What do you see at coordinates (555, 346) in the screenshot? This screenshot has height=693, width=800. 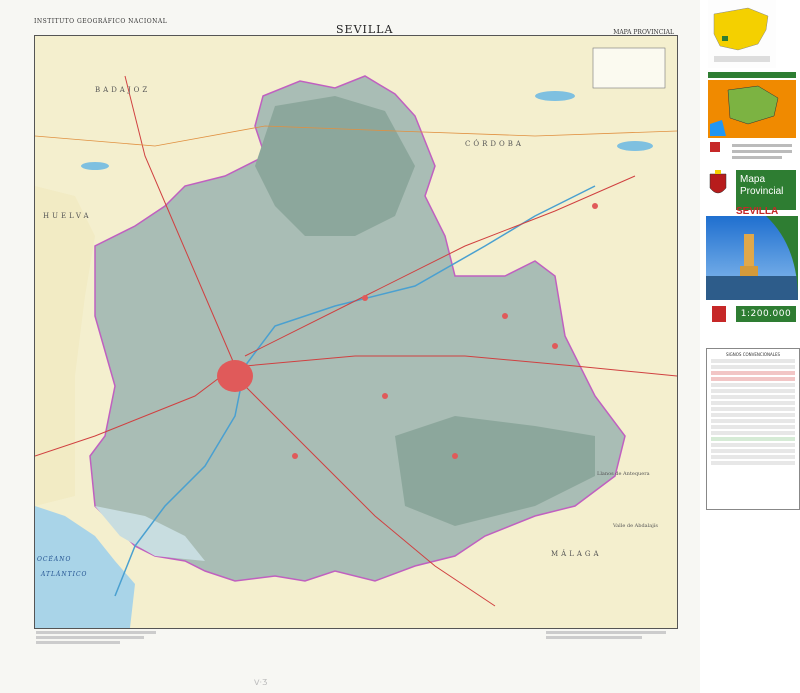 I see `town-estepa` at bounding box center [555, 346].